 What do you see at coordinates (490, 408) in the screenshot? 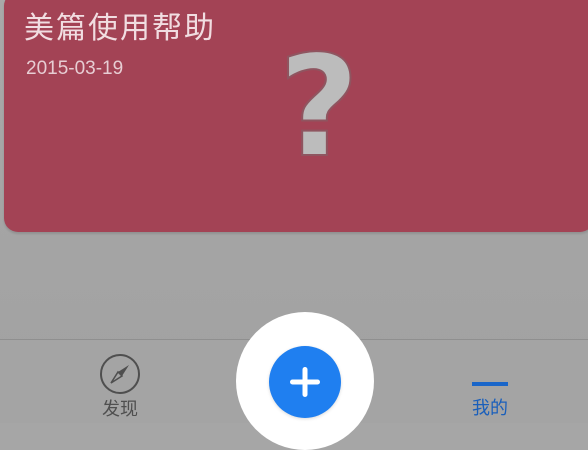
I see `tab-mine-label: 我的` at bounding box center [490, 408].